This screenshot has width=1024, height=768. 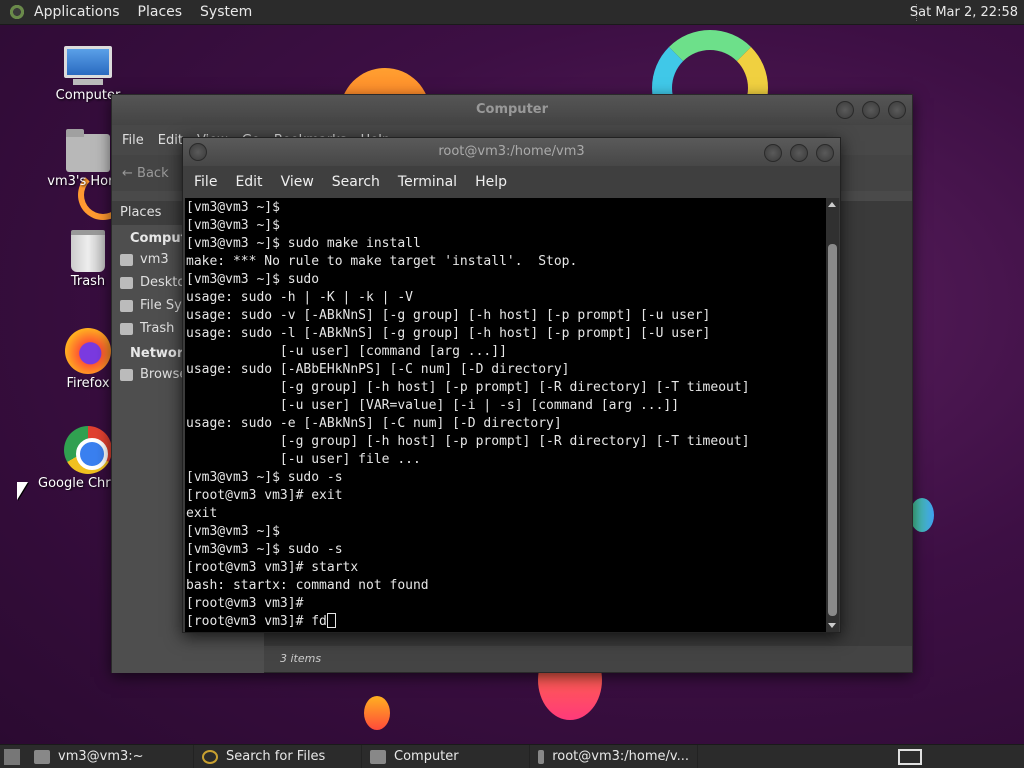 What do you see at coordinates (427, 182) in the screenshot?
I see `menu-terminal: Terminal` at bounding box center [427, 182].